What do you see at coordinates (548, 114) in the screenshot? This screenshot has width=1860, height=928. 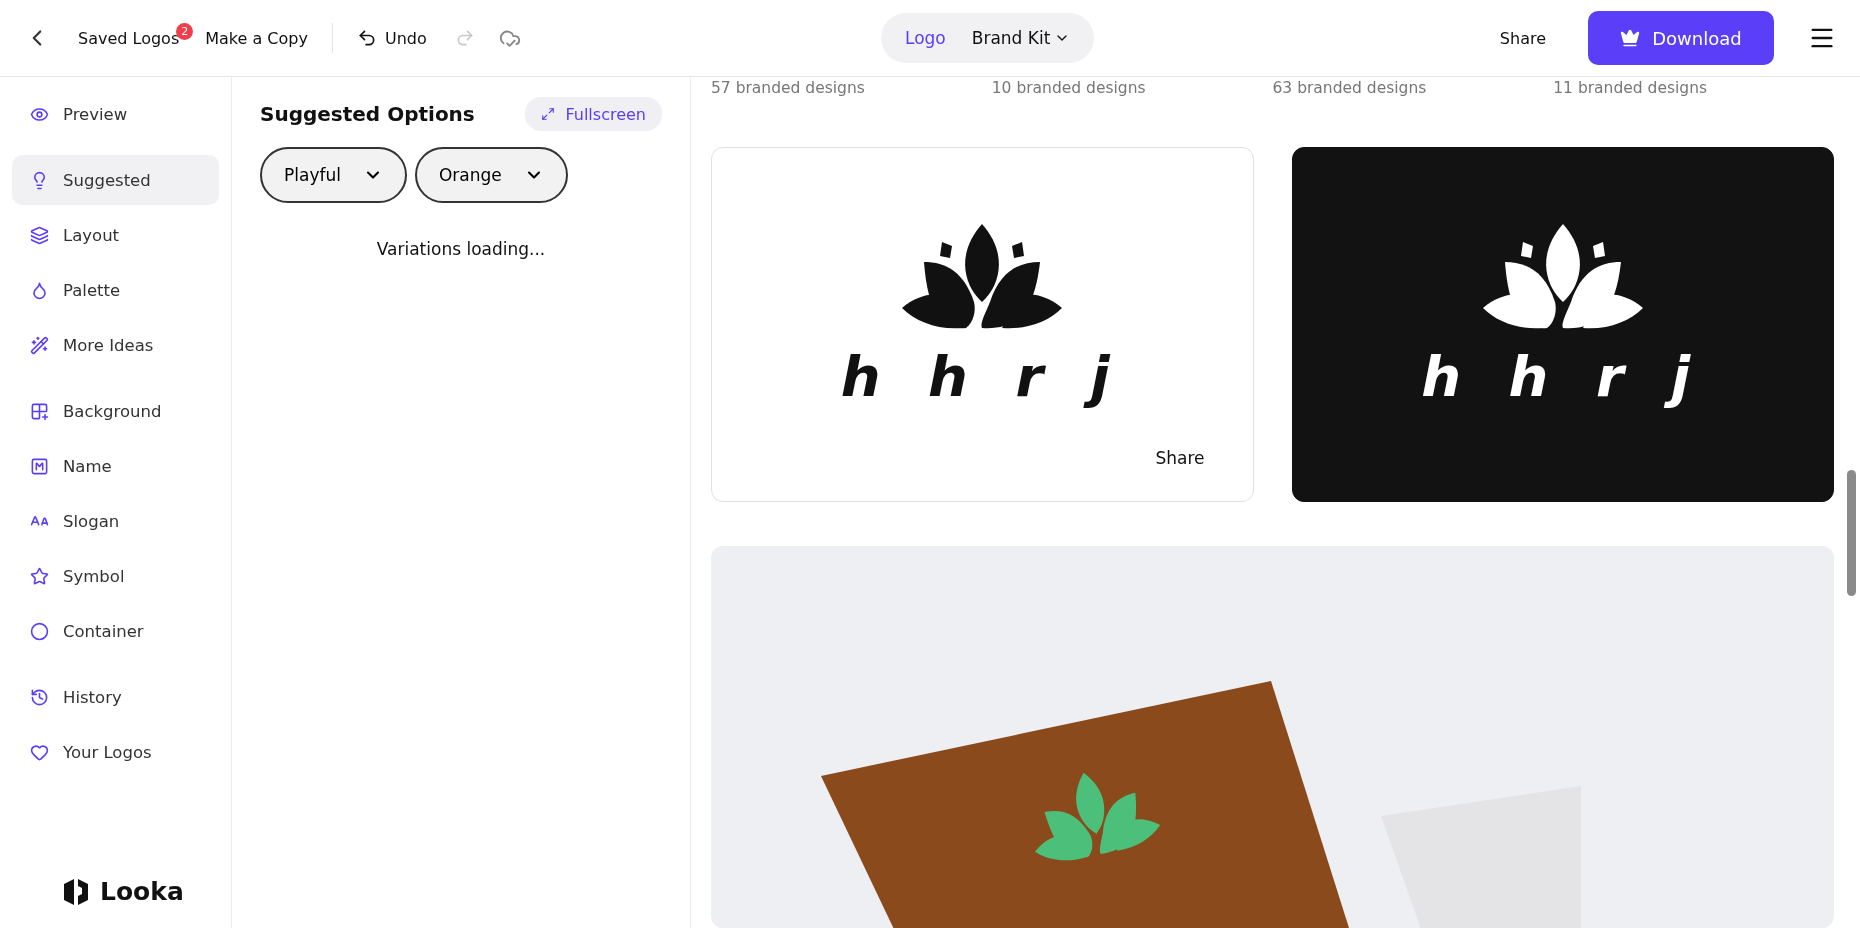 I see `expand-icon` at bounding box center [548, 114].